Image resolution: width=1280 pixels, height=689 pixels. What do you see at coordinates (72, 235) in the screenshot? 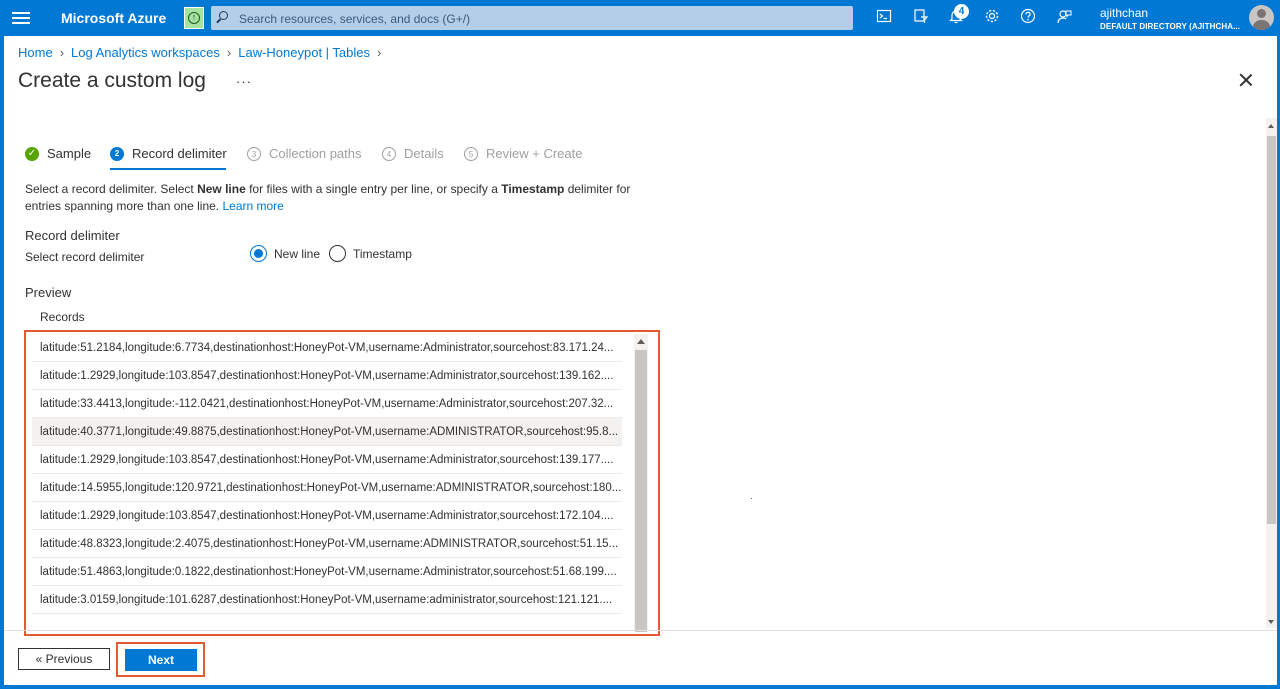
I see `record-delimiter-heading: Record delimiter` at bounding box center [72, 235].